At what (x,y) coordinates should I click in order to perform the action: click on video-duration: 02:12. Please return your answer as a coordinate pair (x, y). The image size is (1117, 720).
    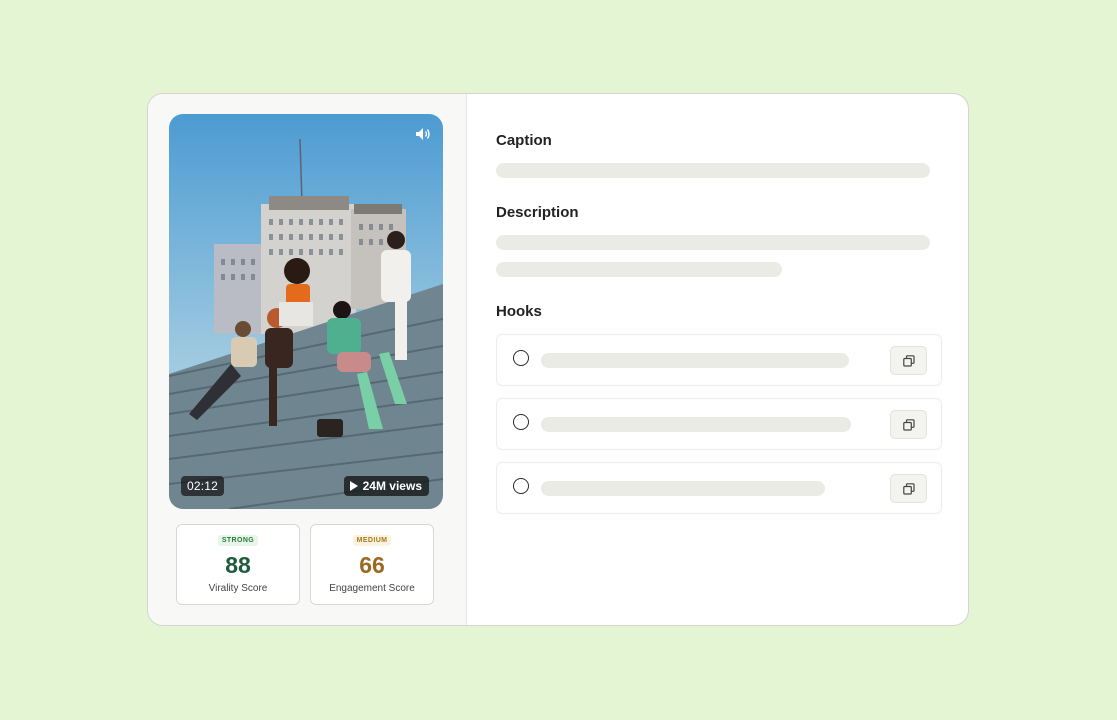
    Looking at the image, I should click on (203, 486).